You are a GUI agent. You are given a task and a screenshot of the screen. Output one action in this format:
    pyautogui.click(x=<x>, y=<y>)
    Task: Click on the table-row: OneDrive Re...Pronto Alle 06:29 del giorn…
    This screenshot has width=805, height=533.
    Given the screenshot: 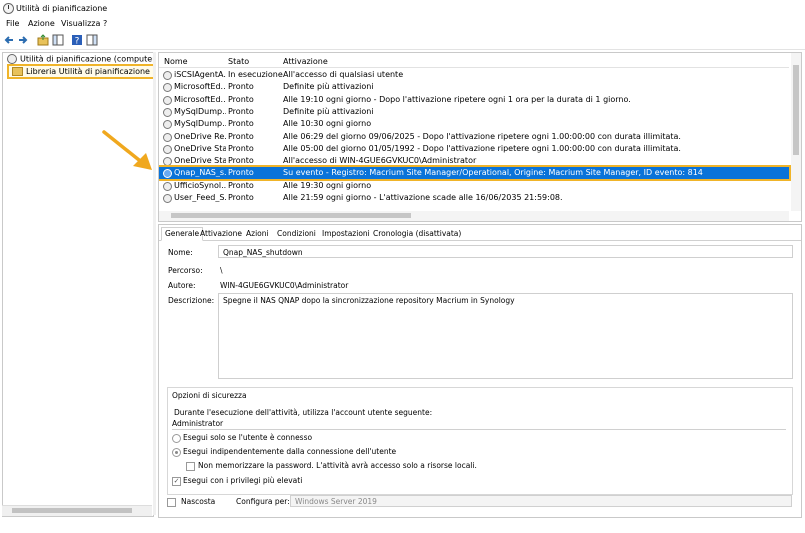 What is the action you would take?
    pyautogui.click(x=474, y=137)
    